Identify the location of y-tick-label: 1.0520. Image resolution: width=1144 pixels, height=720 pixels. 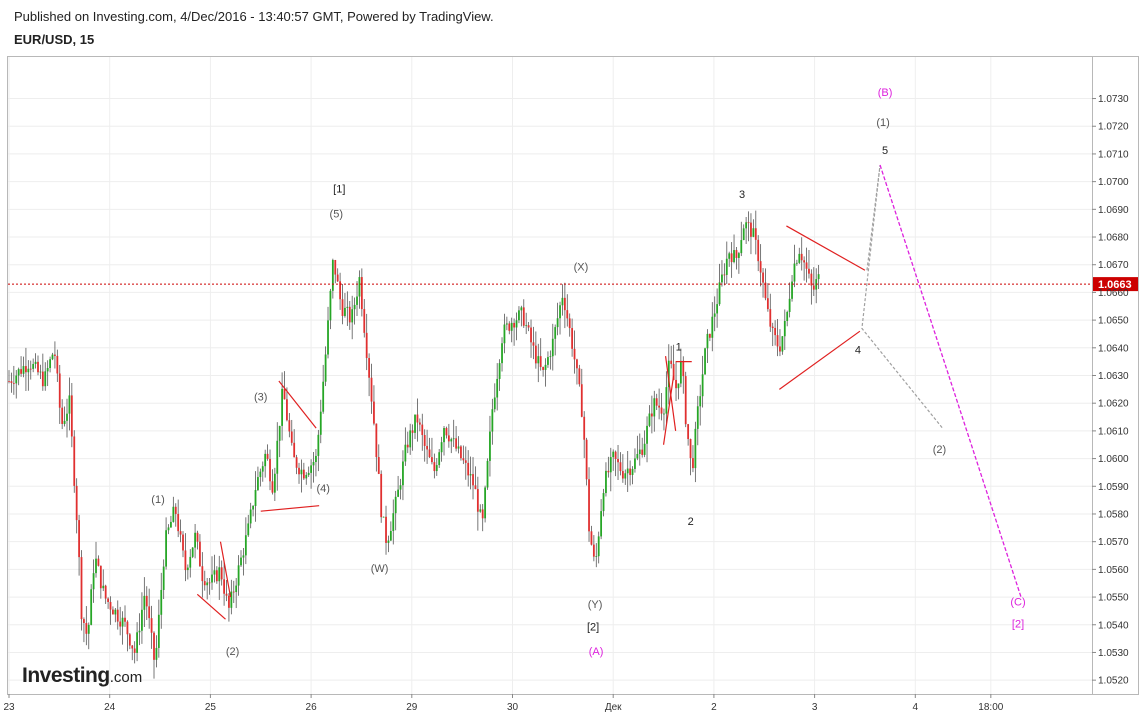
(1113, 681).